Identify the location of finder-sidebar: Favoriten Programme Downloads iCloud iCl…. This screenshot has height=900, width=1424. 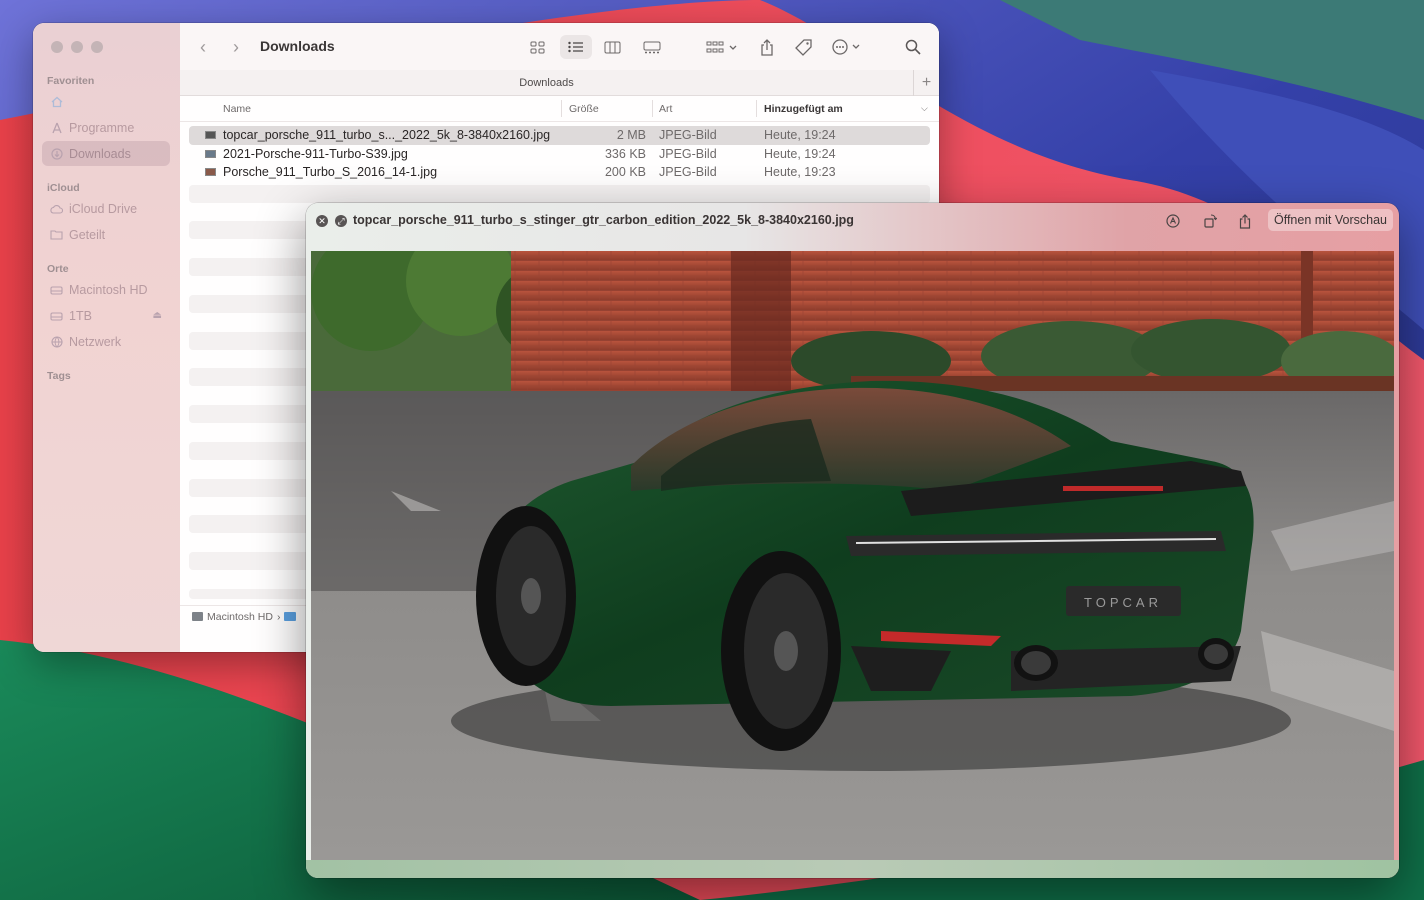
(106, 337).